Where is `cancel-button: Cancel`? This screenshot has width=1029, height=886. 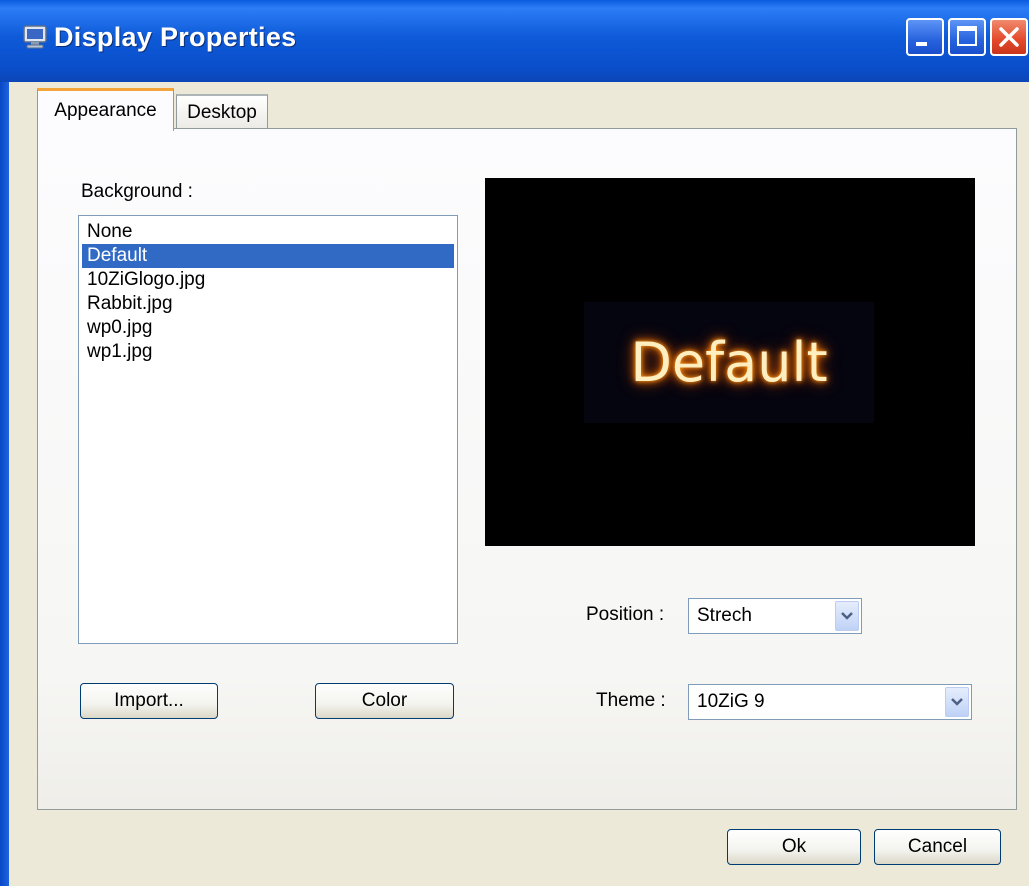
cancel-button: Cancel is located at coordinates (937, 847).